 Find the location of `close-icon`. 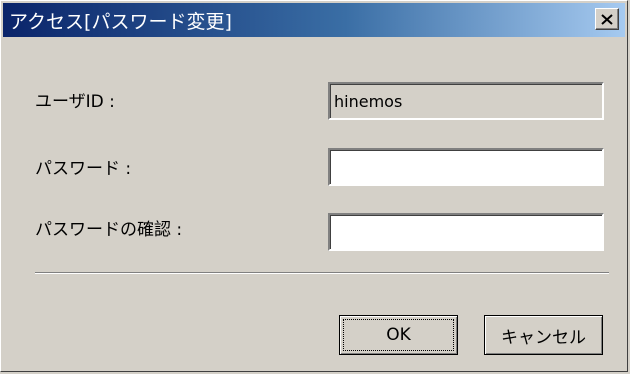

close-icon is located at coordinates (607, 19).